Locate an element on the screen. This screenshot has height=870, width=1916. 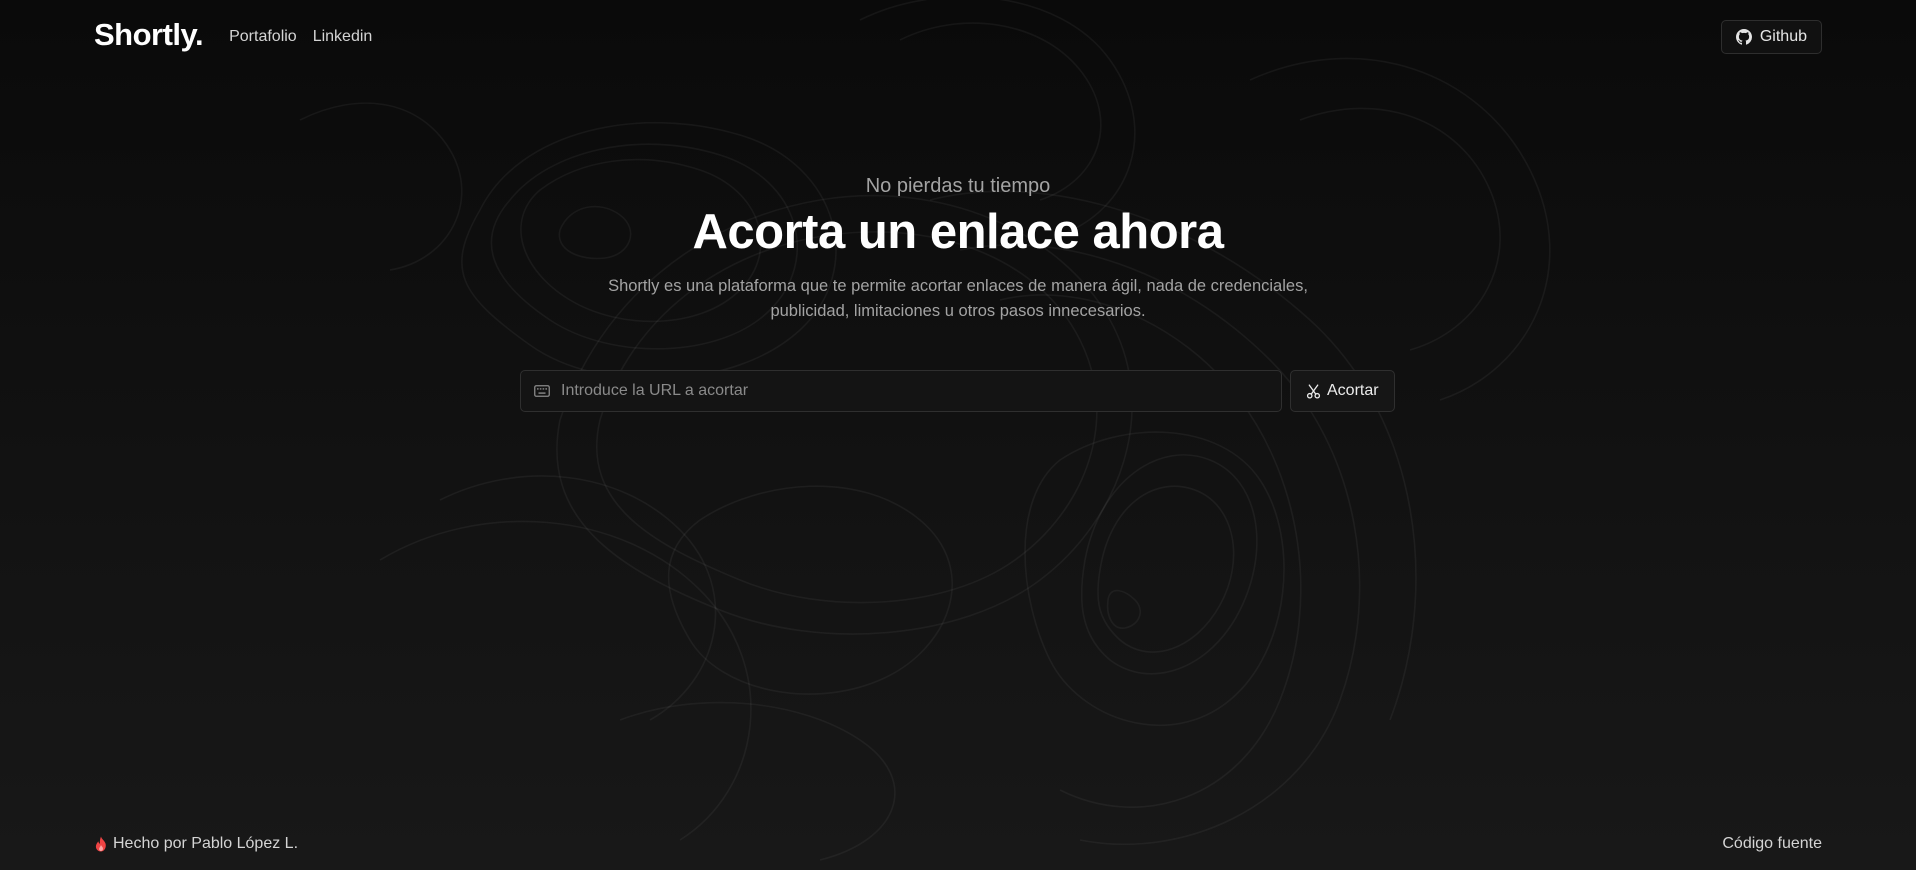
github-icon is located at coordinates (1743, 37).